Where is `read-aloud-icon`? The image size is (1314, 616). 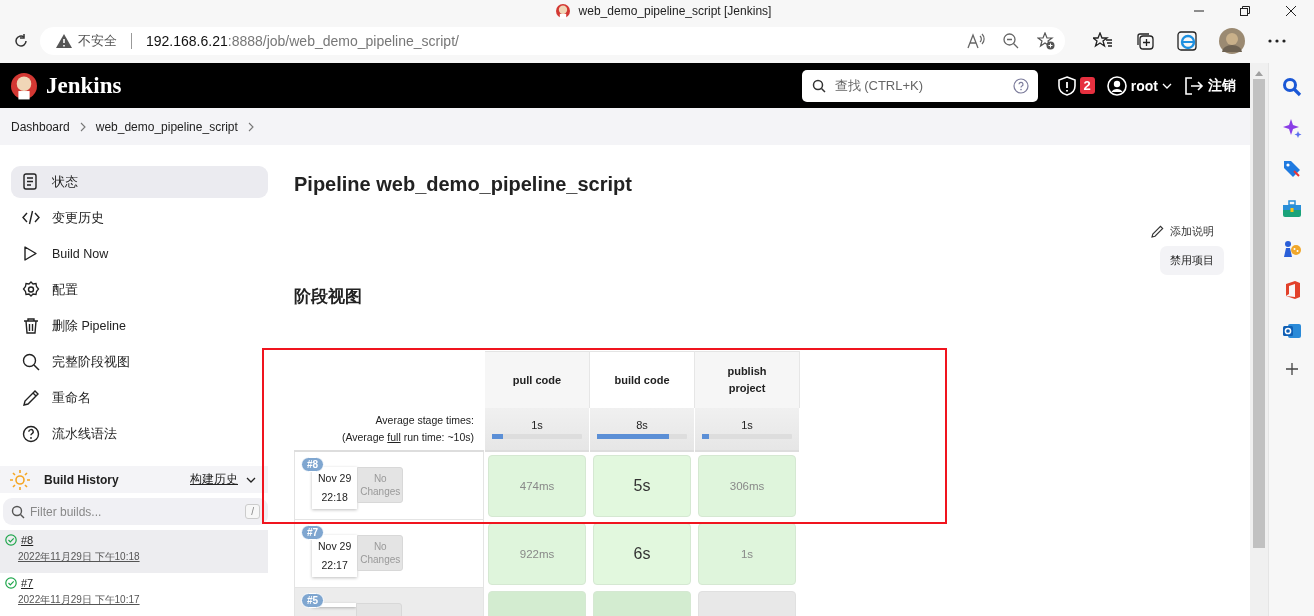 read-aloud-icon is located at coordinates (976, 41).